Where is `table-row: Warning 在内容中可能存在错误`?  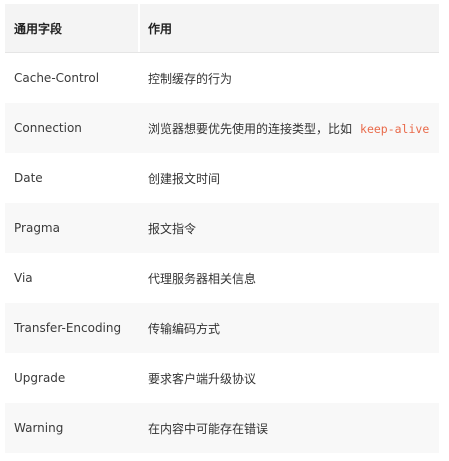
table-row: Warning 在内容中可能存在错误 is located at coordinates (222, 428).